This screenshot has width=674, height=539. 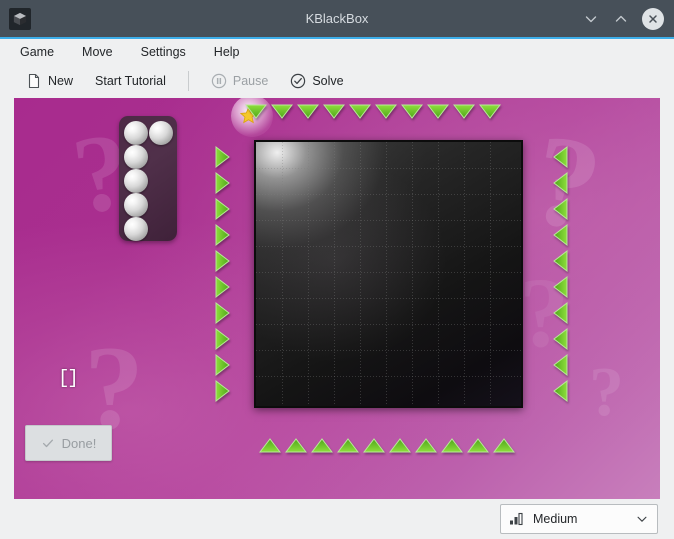 I want to click on chevron-down-icon, so click(x=642, y=519).